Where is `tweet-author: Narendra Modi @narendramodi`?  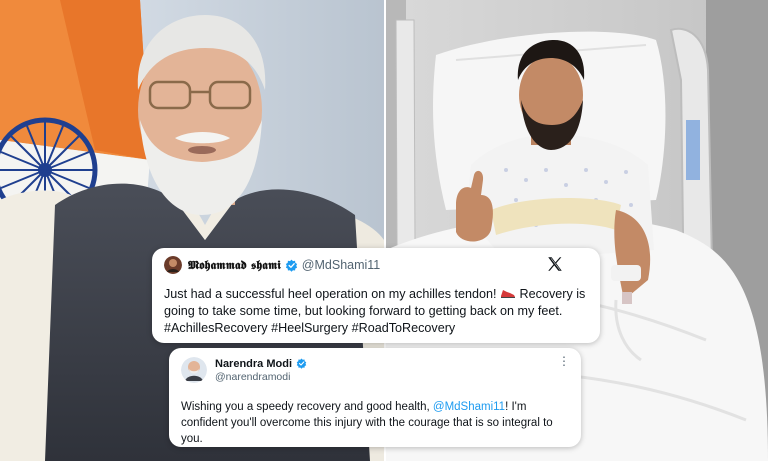
tweet-author: Narendra Modi @narendramodi is located at coordinates (261, 370).